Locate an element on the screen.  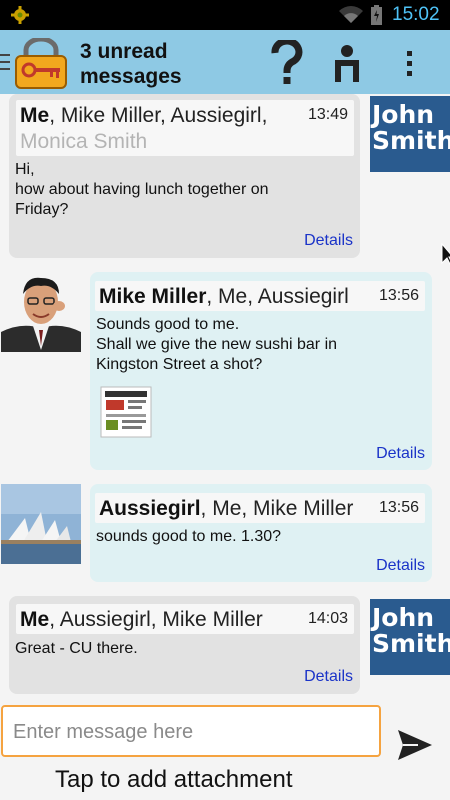
message-input is located at coordinates (190, 732).